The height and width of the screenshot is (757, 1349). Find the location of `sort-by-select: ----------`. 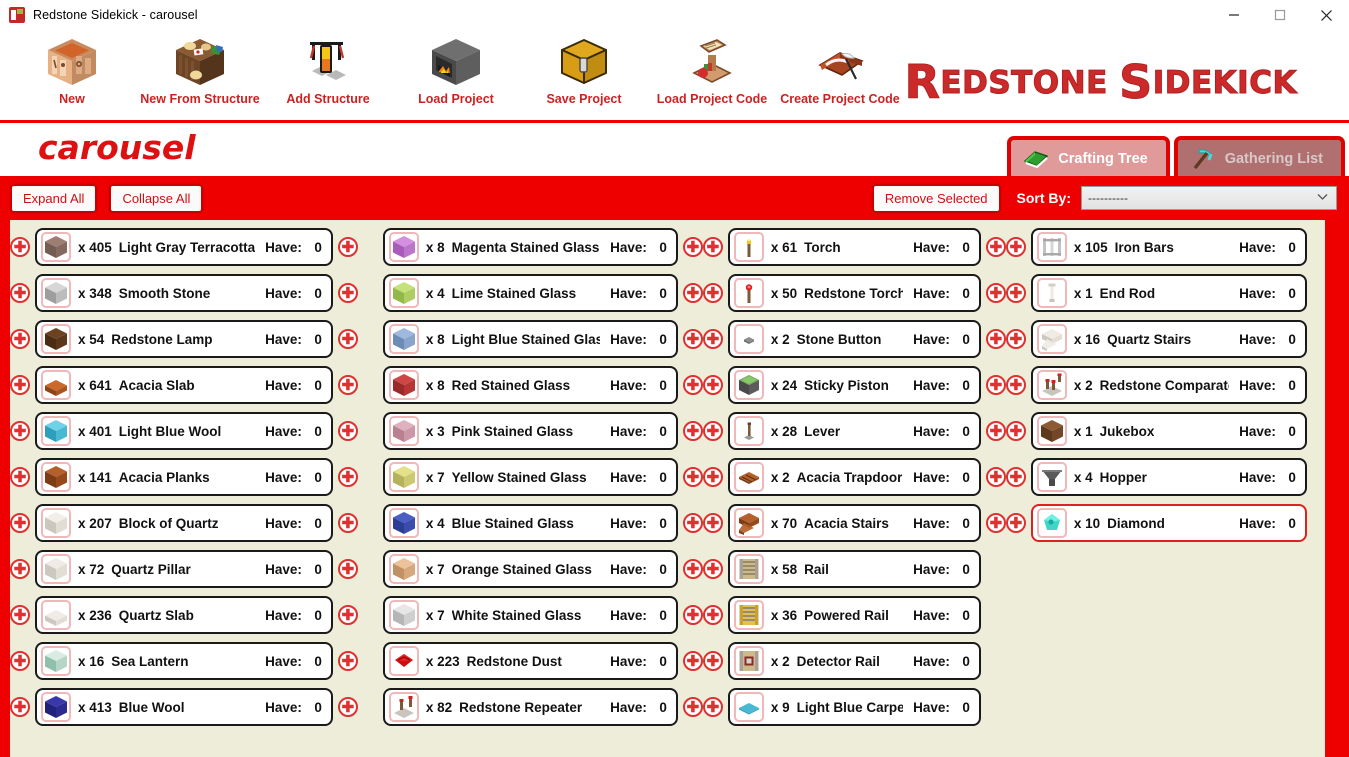

sort-by-select: ---------- is located at coordinates (1209, 198).